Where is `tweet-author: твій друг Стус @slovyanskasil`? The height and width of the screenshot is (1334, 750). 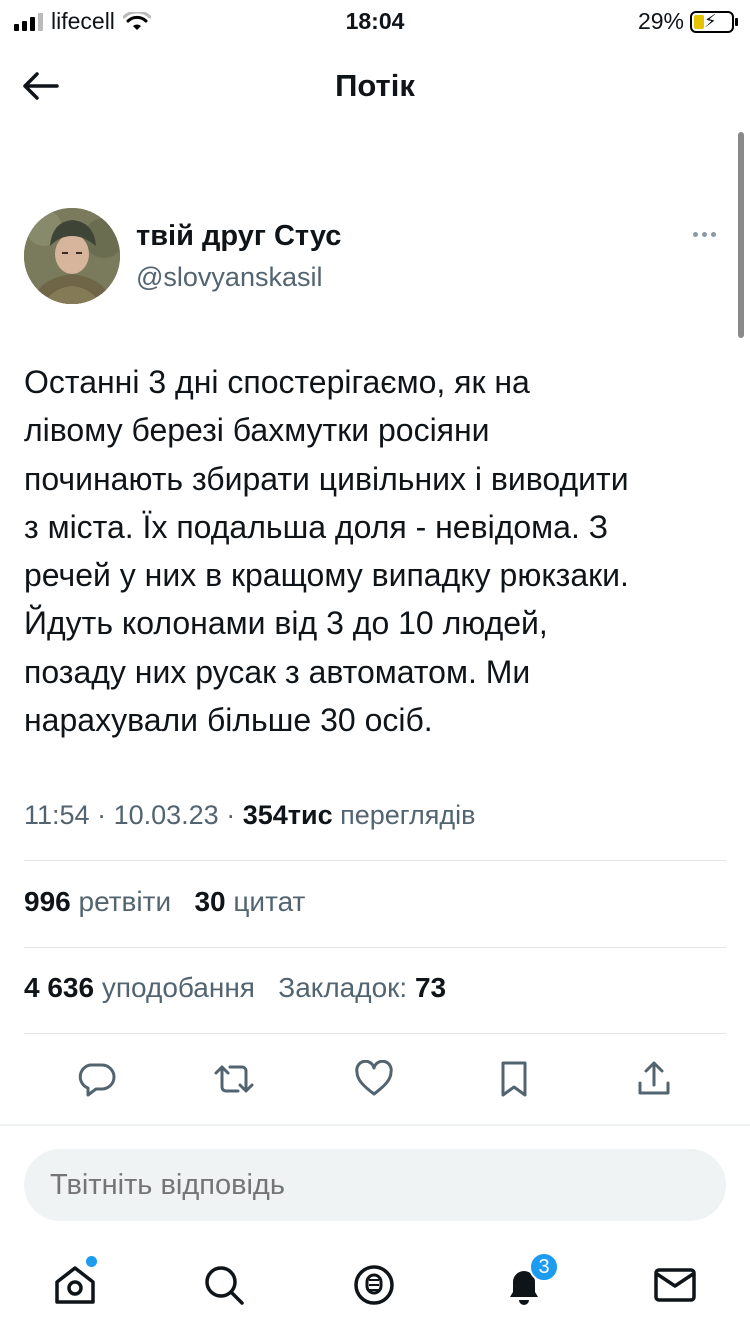
tweet-author: твій друг Стус @slovyanskasil is located at coordinates (374, 256).